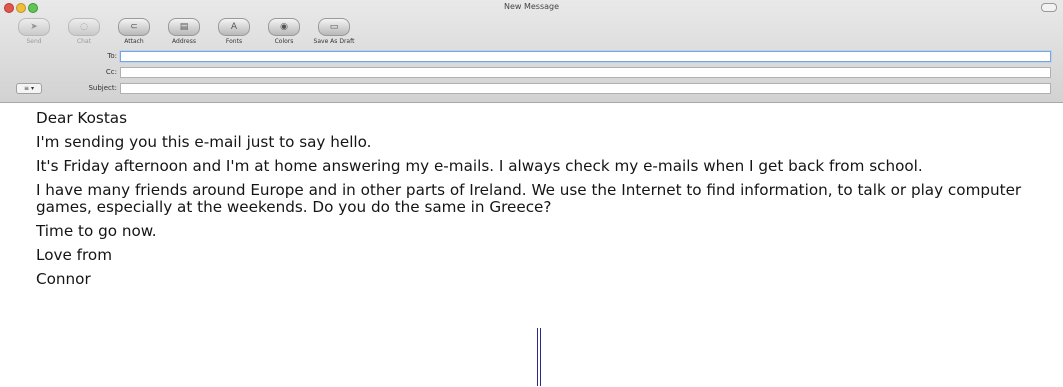 The width and height of the screenshot is (1063, 387). Describe the element at coordinates (585, 72) in the screenshot. I see `cc-field` at that location.